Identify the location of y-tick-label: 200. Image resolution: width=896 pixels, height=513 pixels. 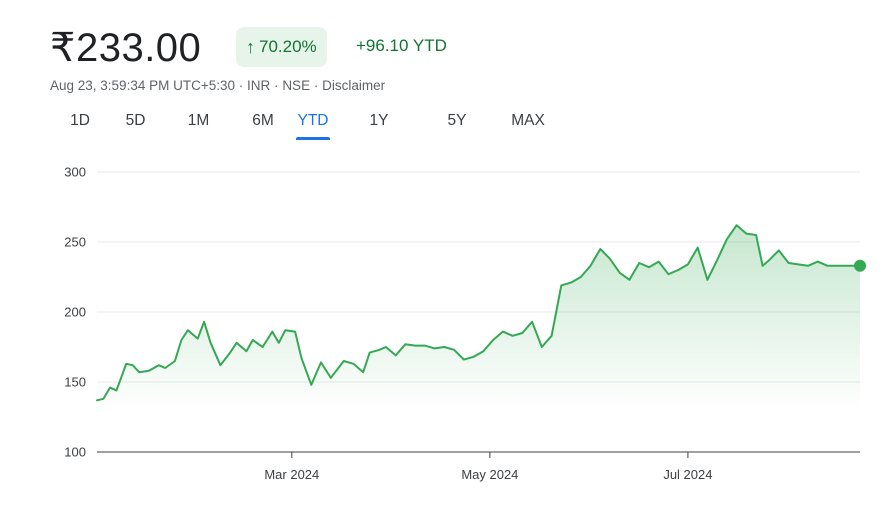
(75, 312).